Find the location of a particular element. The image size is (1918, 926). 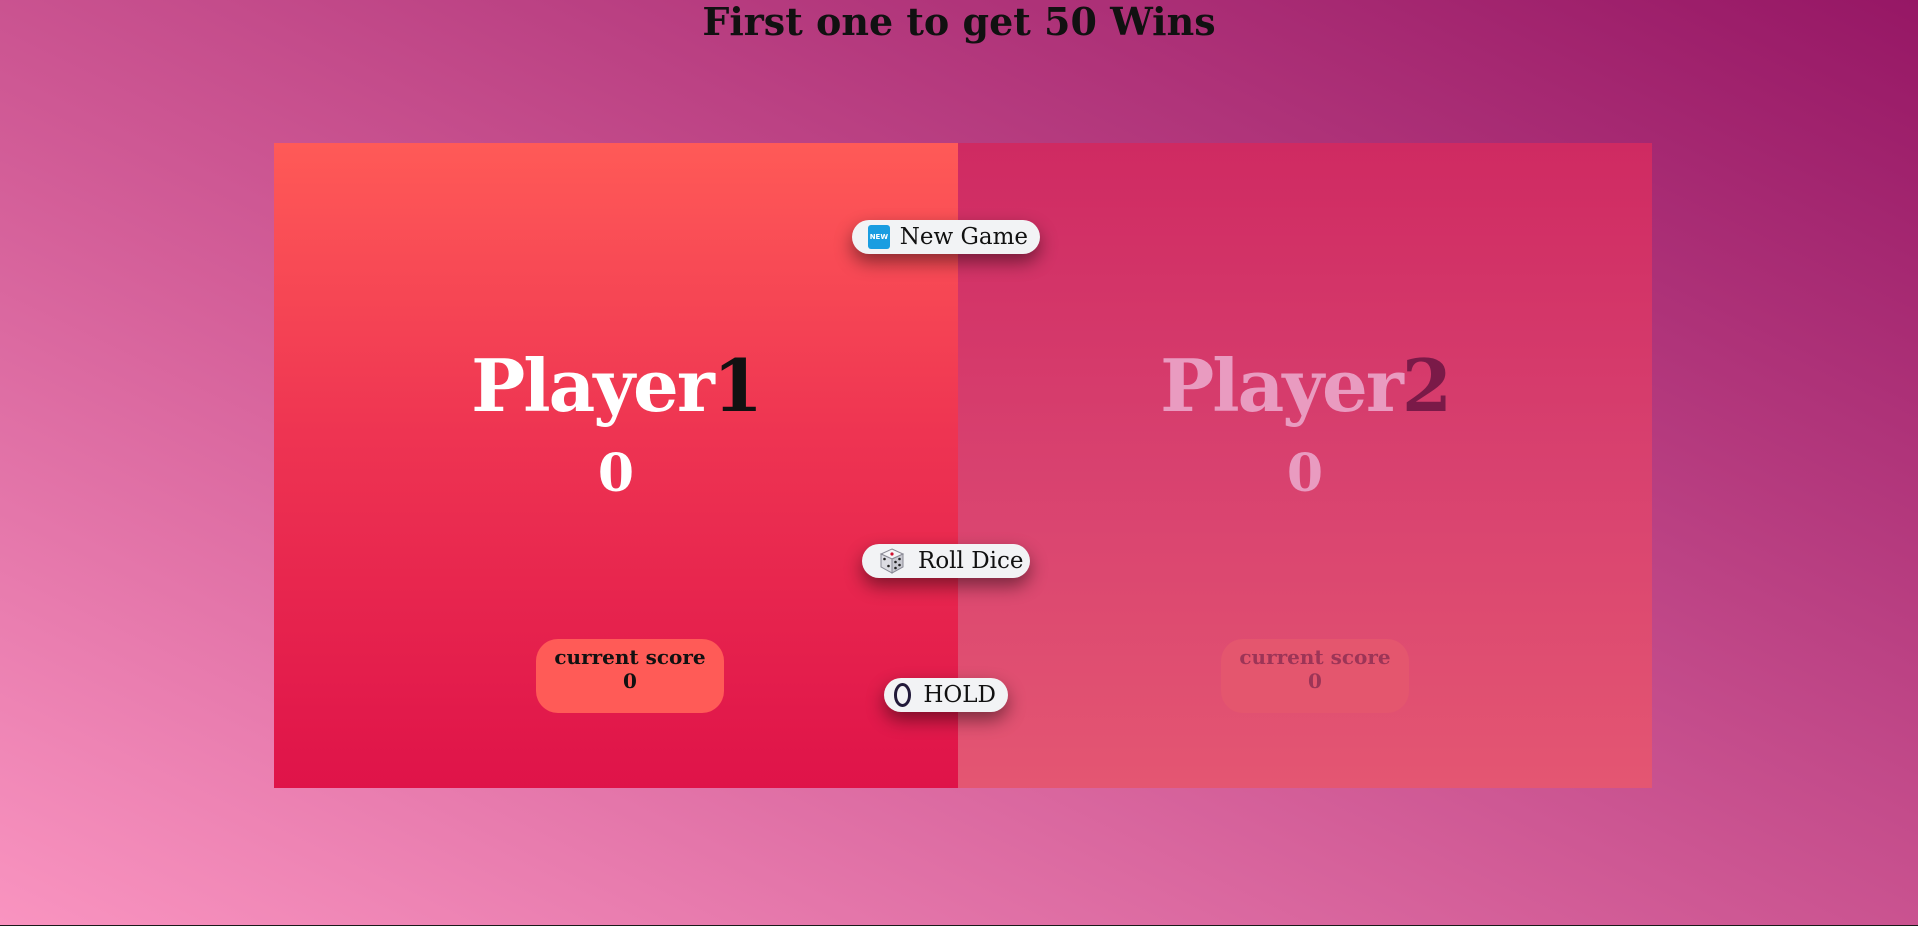

new-icon: NEW is located at coordinates (879, 237).